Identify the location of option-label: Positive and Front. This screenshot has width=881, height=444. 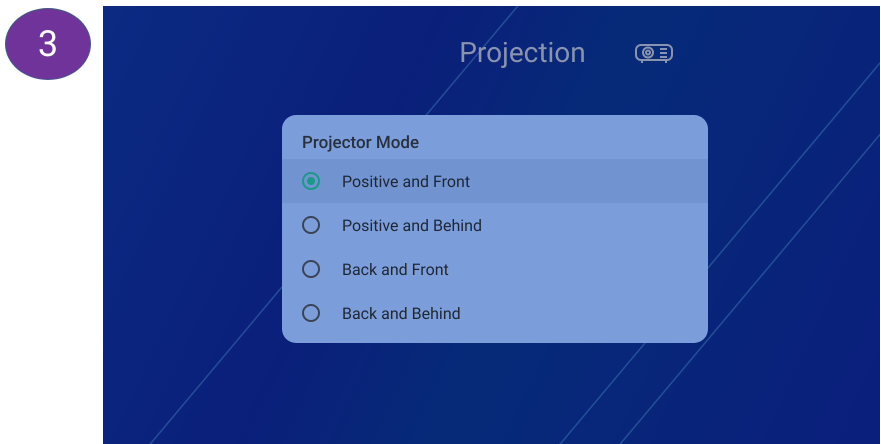
(406, 181).